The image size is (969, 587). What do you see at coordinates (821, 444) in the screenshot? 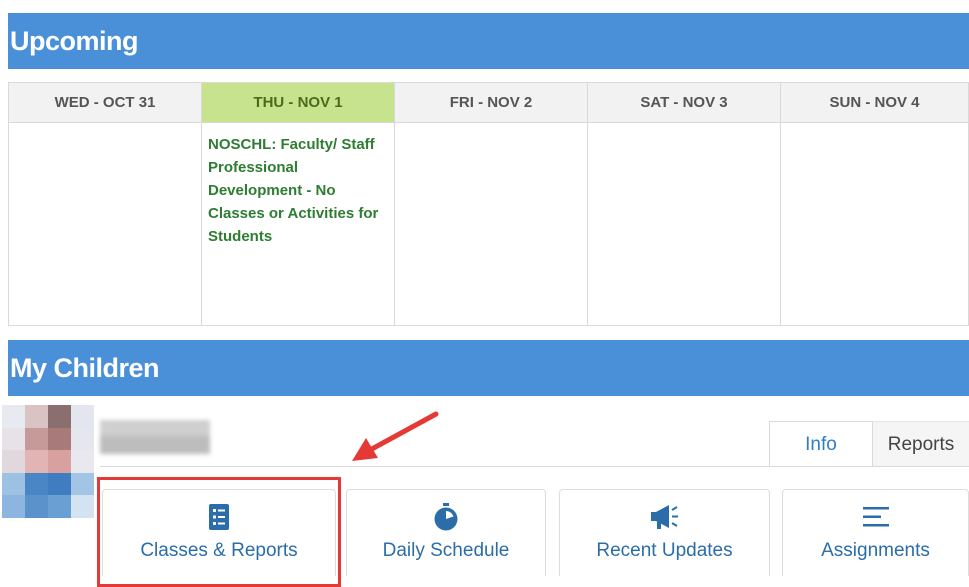
I see `tab-info: Info` at bounding box center [821, 444].